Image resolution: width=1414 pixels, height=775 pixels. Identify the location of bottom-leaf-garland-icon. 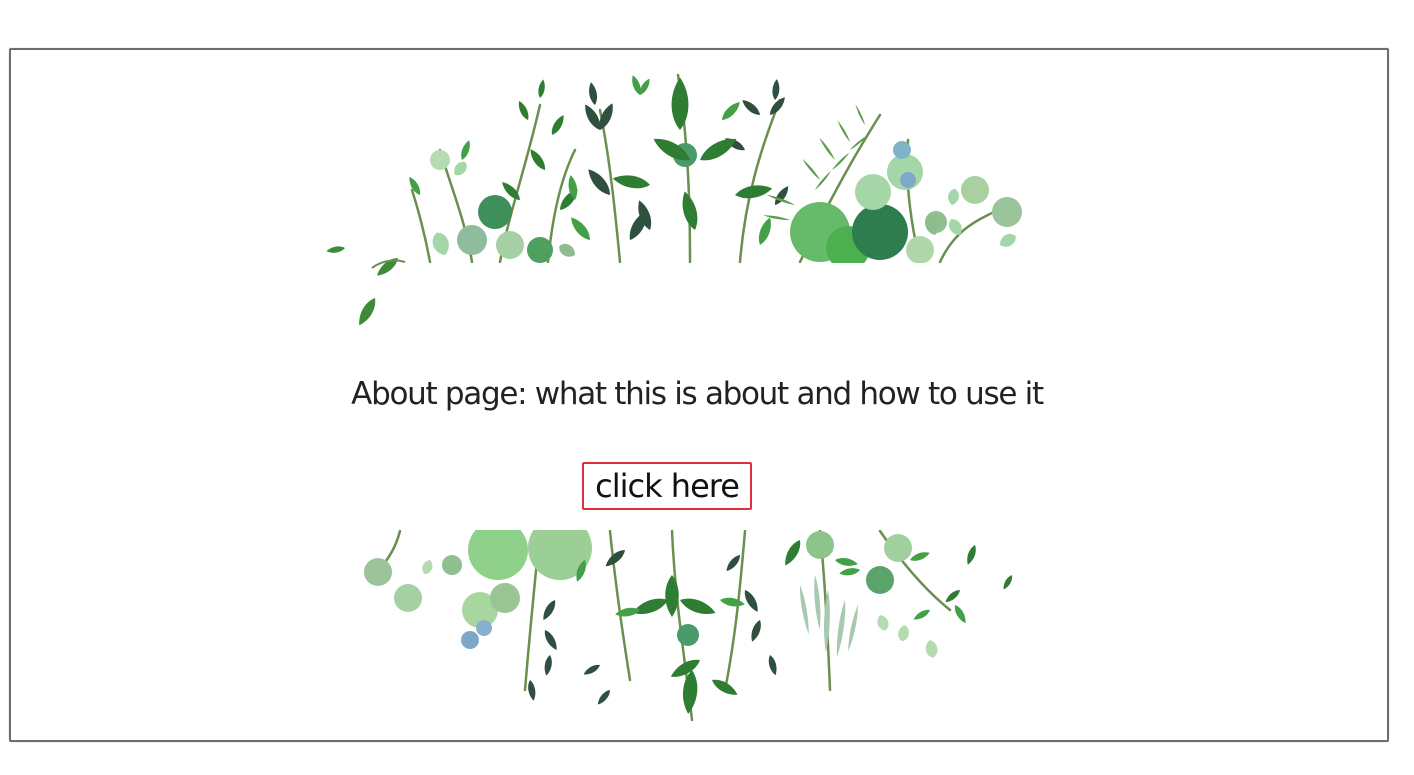
(695, 626).